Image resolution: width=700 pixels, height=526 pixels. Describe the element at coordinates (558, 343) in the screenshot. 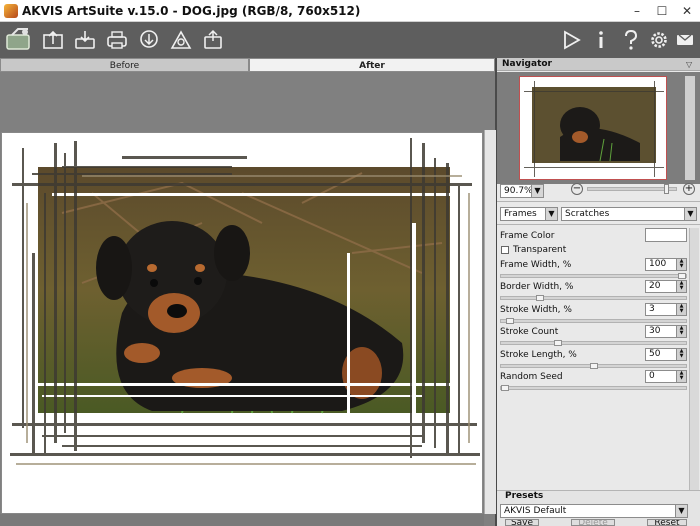

I see `stroke-count-slider-thumb` at that location.